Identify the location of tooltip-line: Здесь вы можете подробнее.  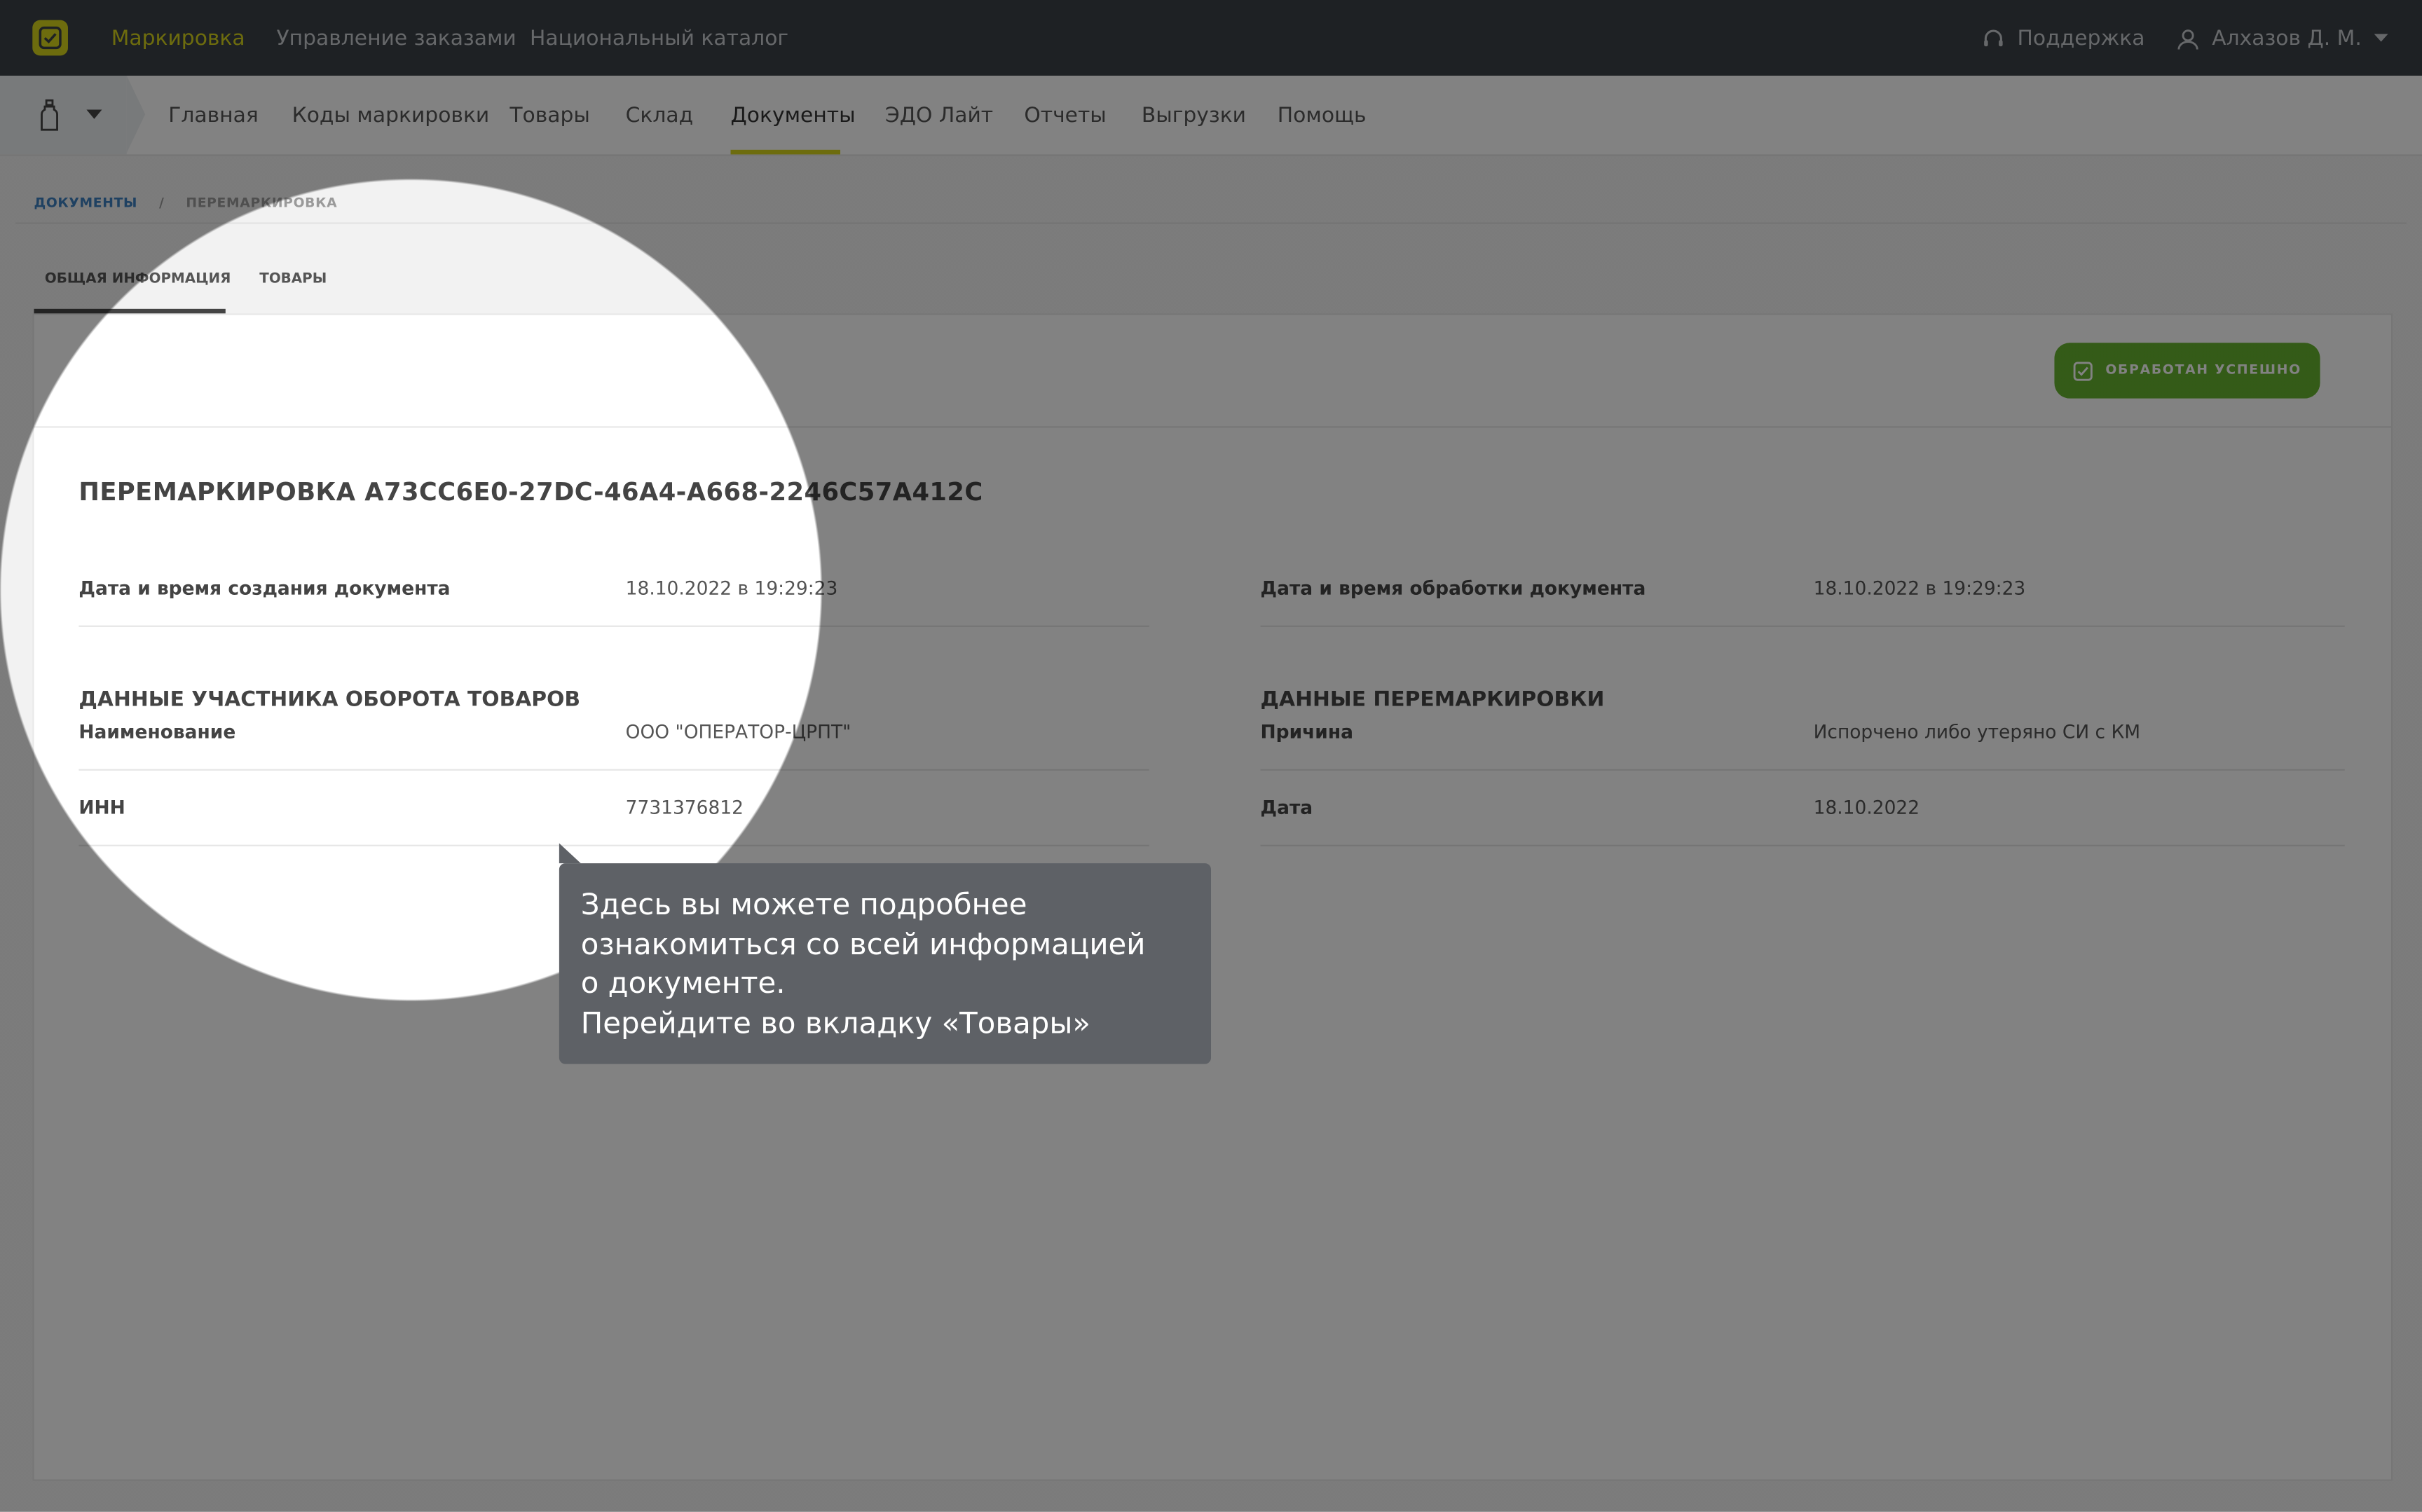
(804, 905).